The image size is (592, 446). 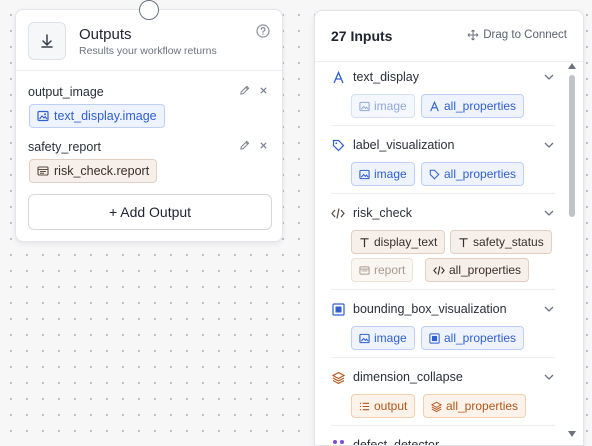 I want to click on arrow-down-icon, so click(x=47, y=41).